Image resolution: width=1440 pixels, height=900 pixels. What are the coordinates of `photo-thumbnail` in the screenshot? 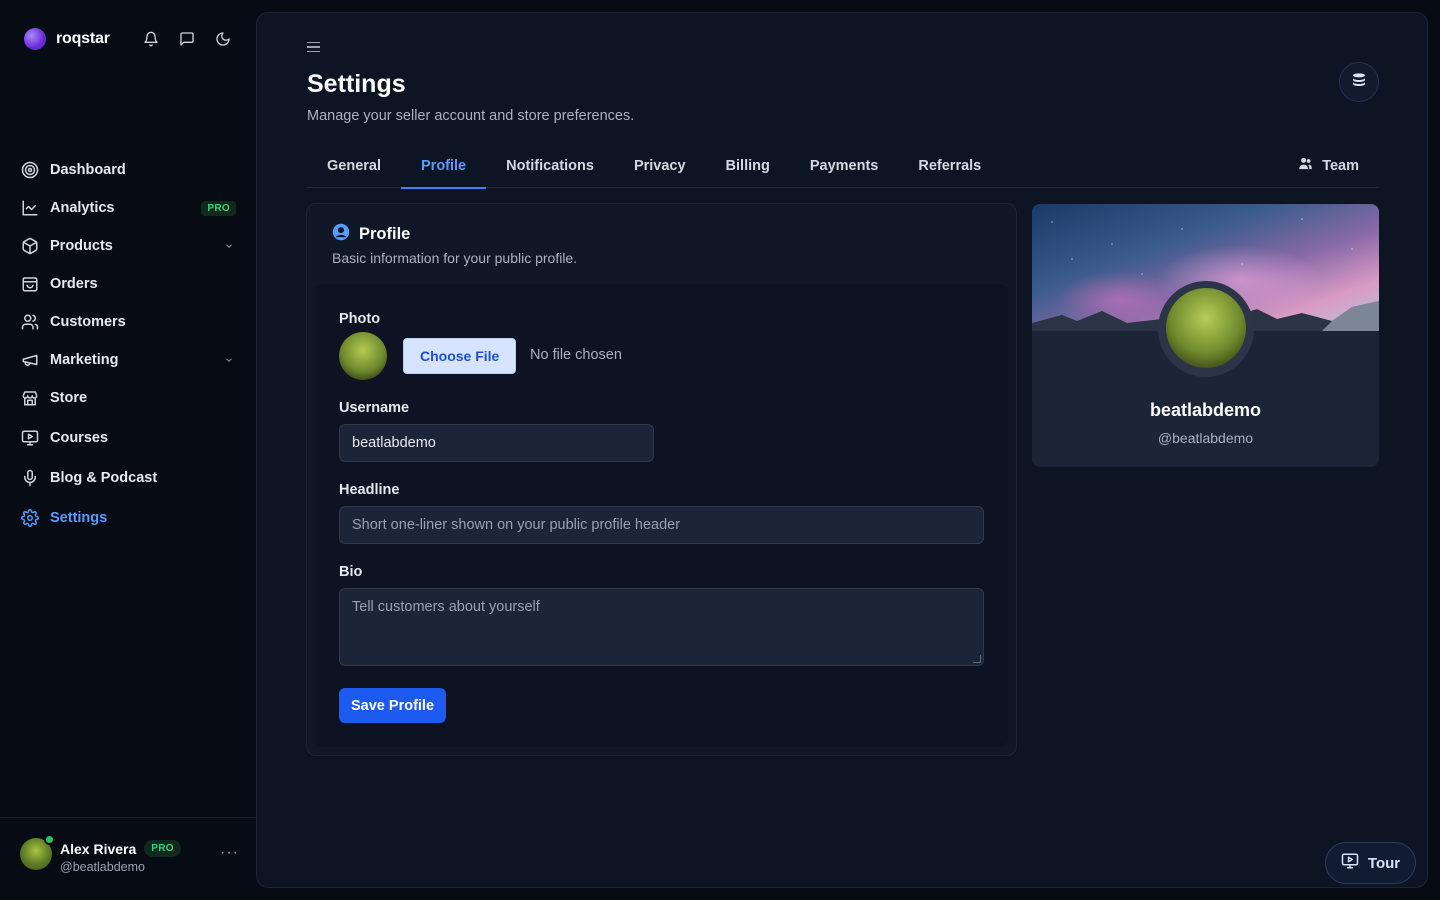 It's located at (363, 356).